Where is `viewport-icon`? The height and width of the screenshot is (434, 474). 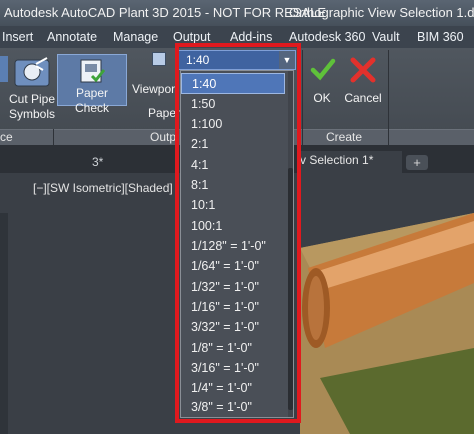 viewport-icon is located at coordinates (159, 59).